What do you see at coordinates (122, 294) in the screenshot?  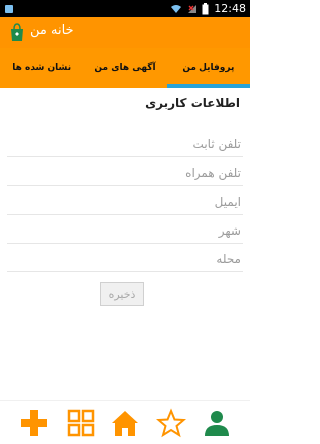 I see `save-button: ذخیره` at bounding box center [122, 294].